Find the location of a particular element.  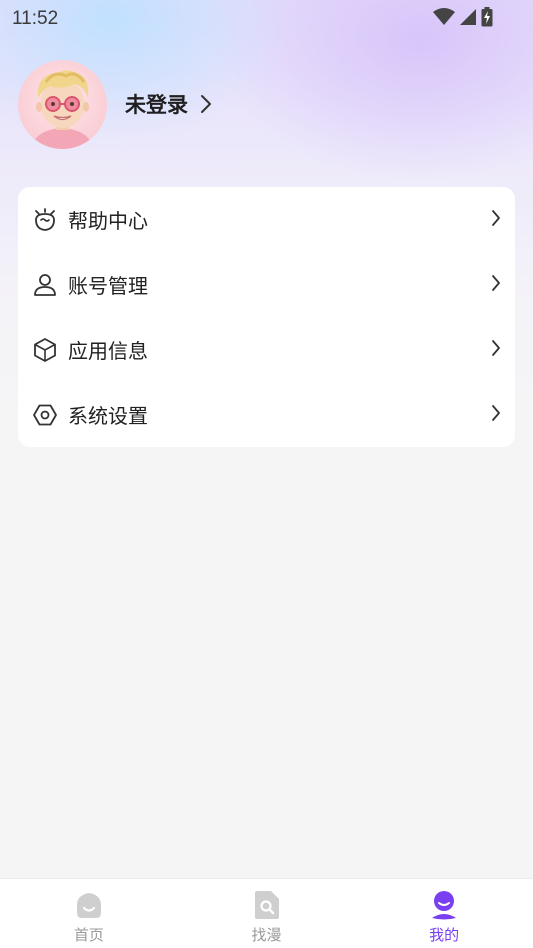

nav-label: 找漫 is located at coordinates (266, 935).